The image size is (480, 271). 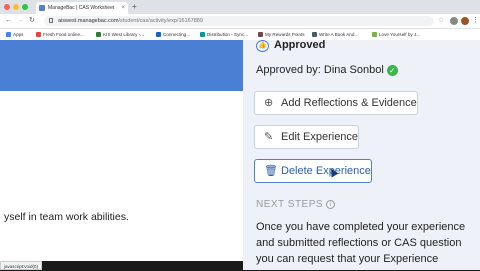 What do you see at coordinates (361, 227) in the screenshot?
I see `next-steps-line: Once you have completed your experience` at bounding box center [361, 227].